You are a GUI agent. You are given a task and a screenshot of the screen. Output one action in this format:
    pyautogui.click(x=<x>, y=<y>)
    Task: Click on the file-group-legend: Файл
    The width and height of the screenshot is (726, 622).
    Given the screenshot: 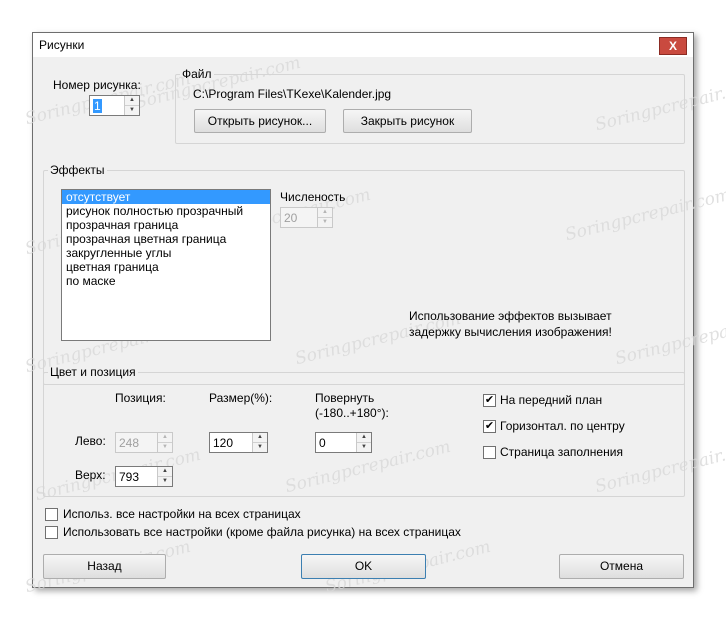 What is the action you would take?
    pyautogui.click(x=197, y=74)
    